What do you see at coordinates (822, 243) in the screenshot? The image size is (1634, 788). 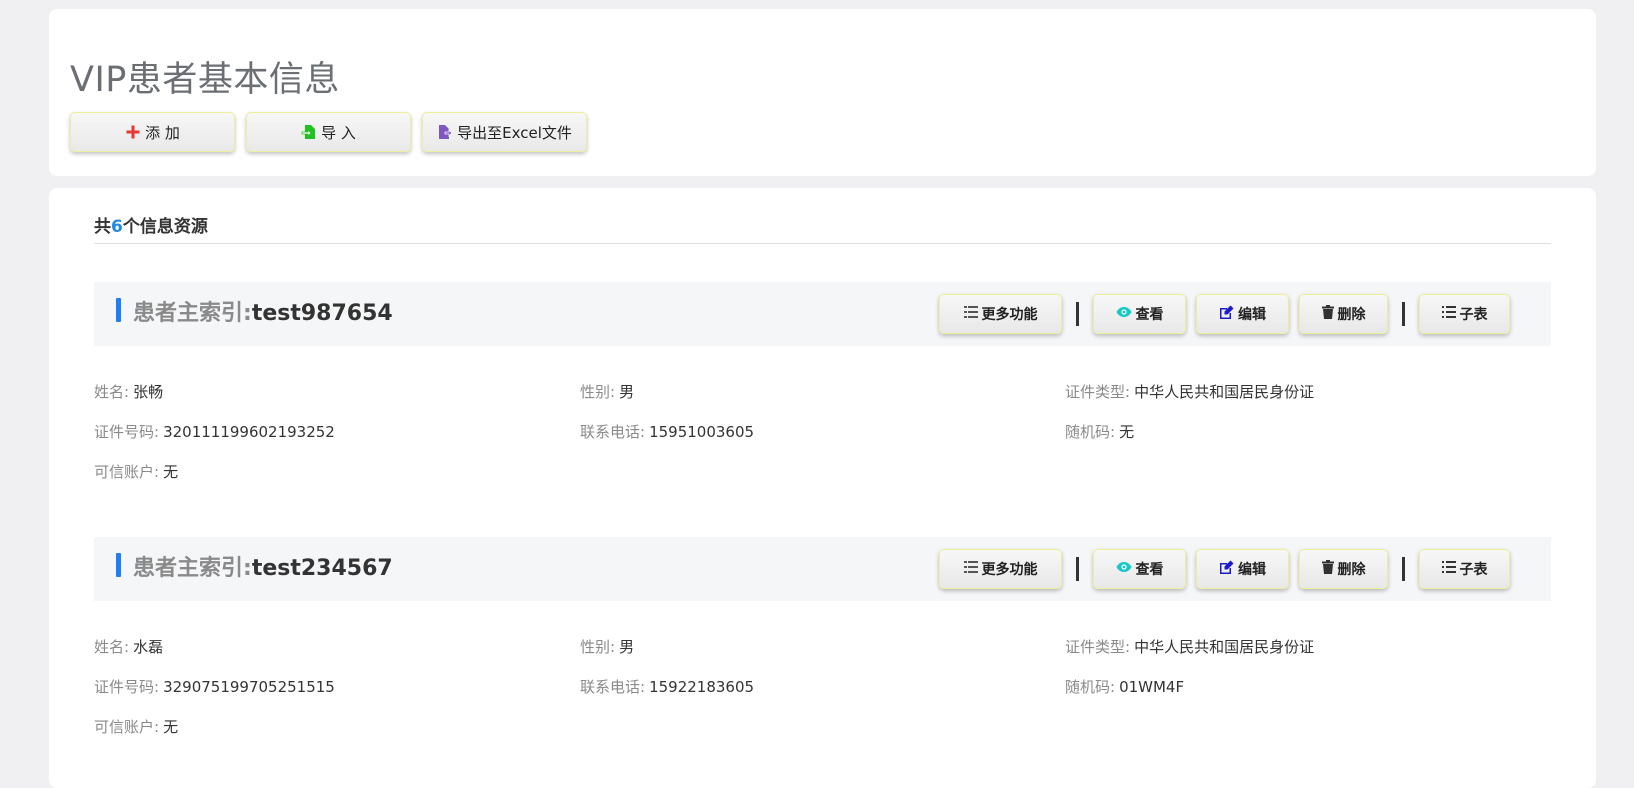 I see `divider` at bounding box center [822, 243].